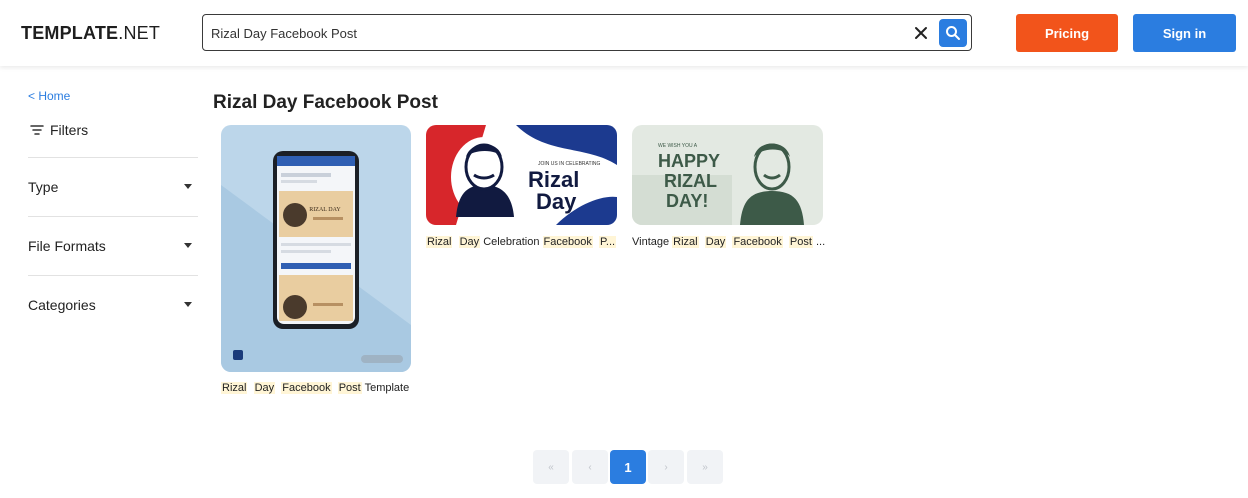 This screenshot has height=498, width=1248. What do you see at coordinates (687, 201) in the screenshot?
I see `card3-art-line3: DAY!` at bounding box center [687, 201].